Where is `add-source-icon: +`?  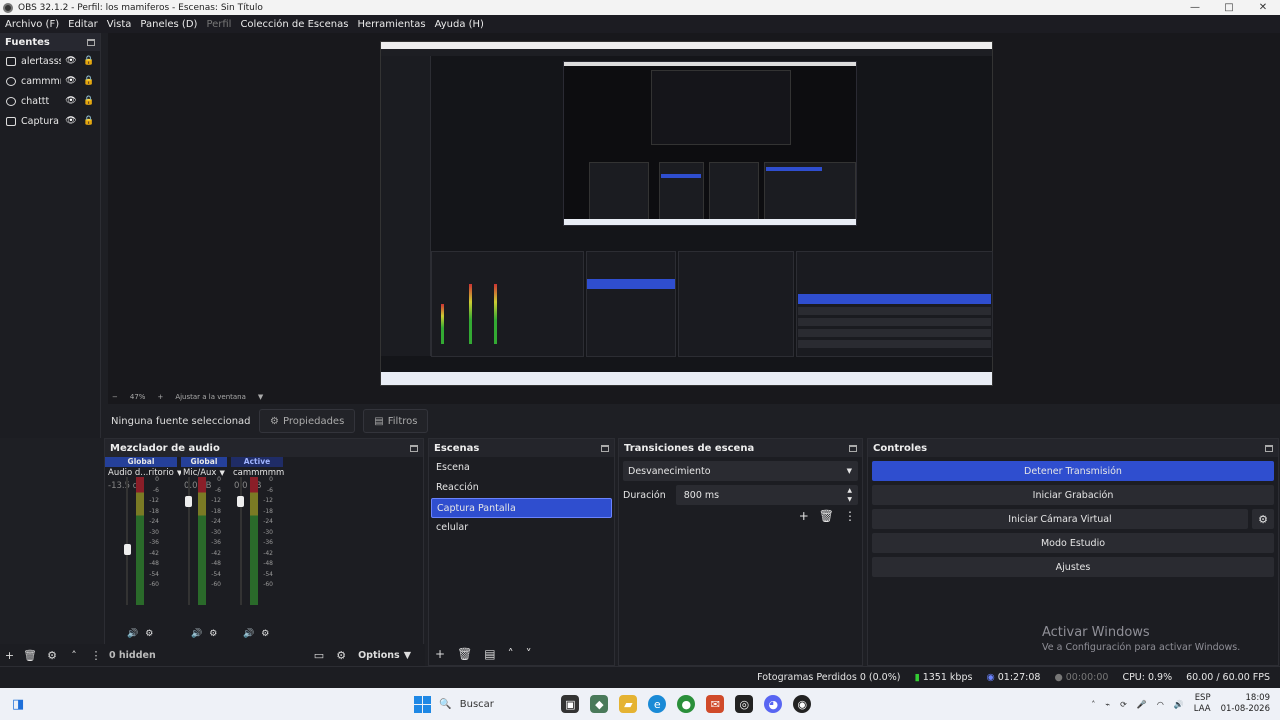 add-source-icon: + is located at coordinates (9, 655).